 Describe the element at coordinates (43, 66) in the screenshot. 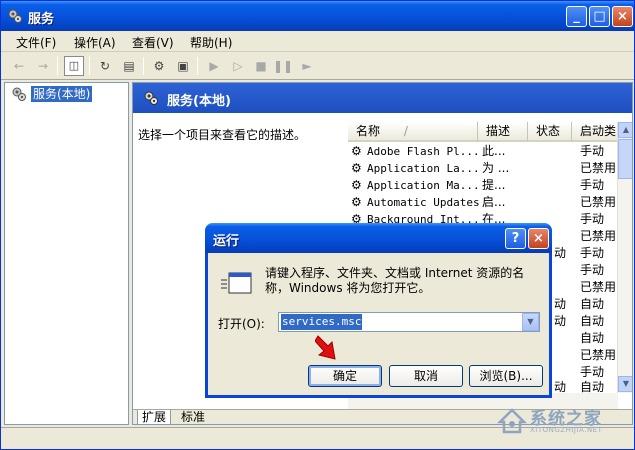

I see `forward-arrow-icon: →` at that location.